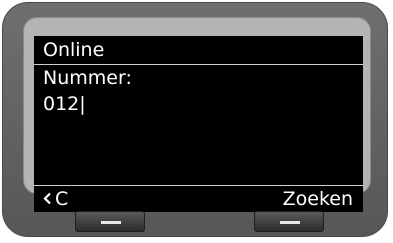 Image resolution: width=393 pixels, height=243 pixels. What do you see at coordinates (62, 199) in the screenshot?
I see `softkey-clear-label: C` at bounding box center [62, 199].